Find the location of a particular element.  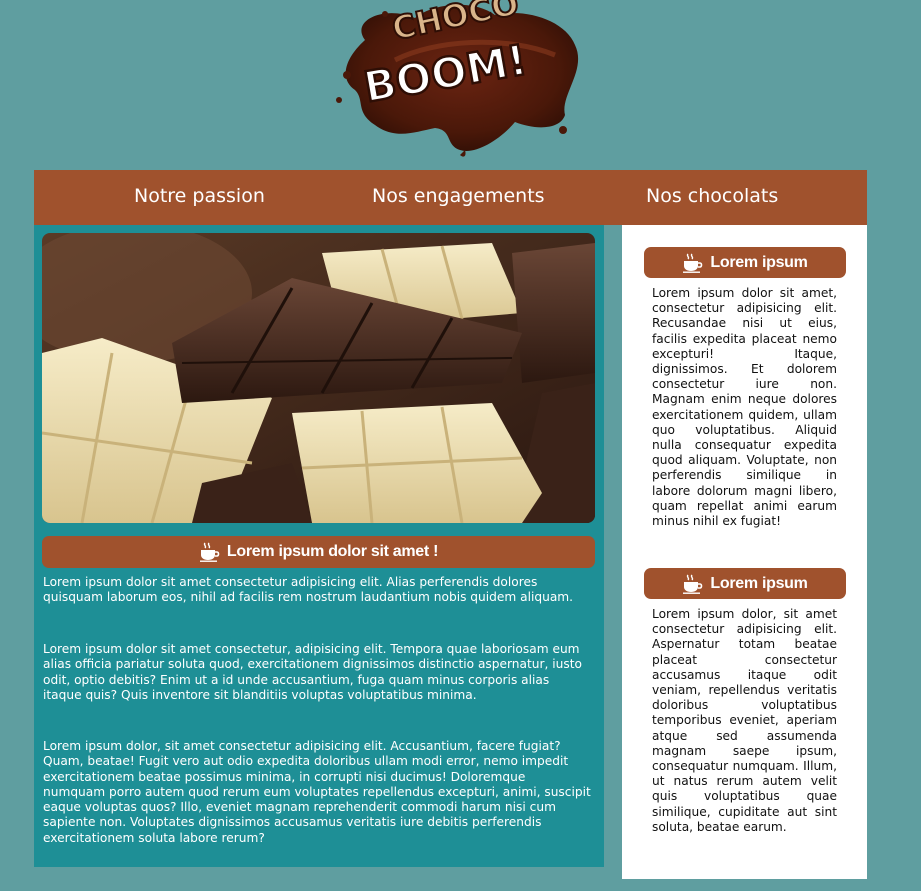

main-section-banner: Lorem ipsum dolor sit amet ! is located at coordinates (318, 552).